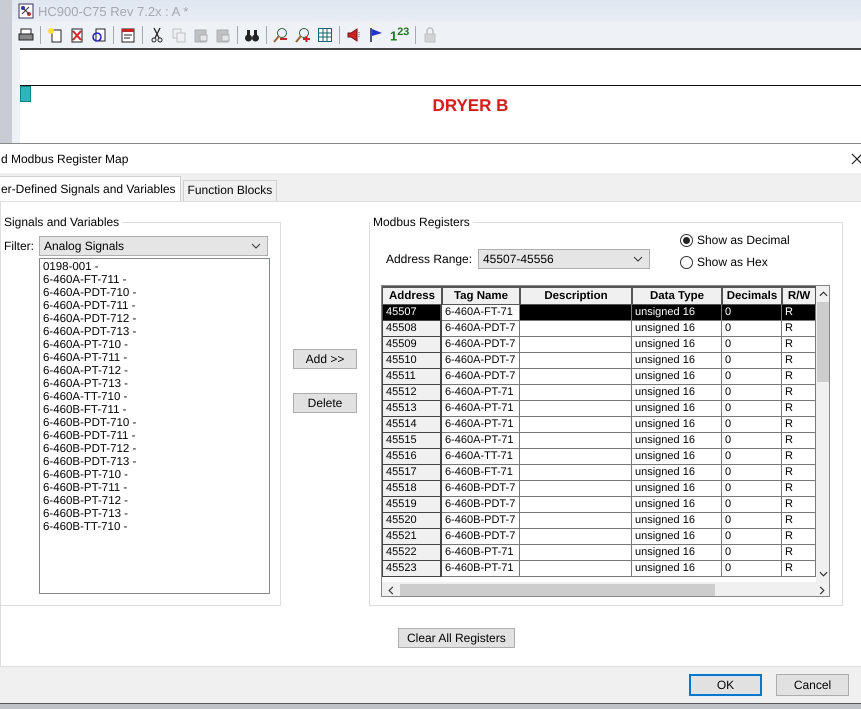 This screenshot has height=709, width=861. Describe the element at coordinates (77, 35) in the screenshot. I see `delete-page-icon` at that location.